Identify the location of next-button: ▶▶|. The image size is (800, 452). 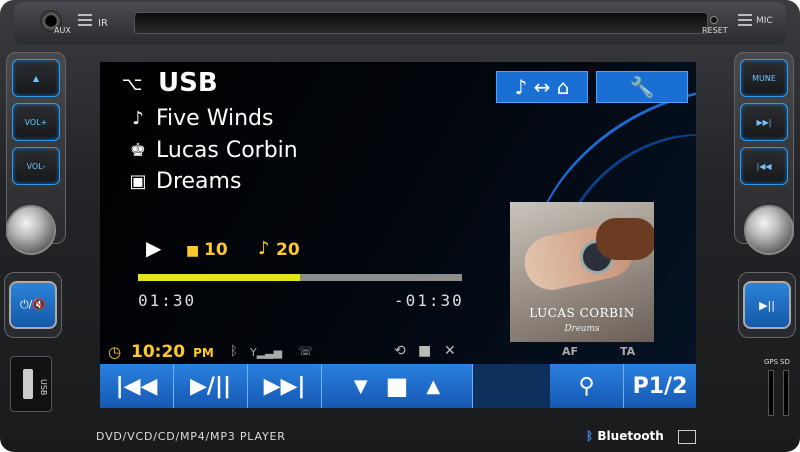
(285, 386).